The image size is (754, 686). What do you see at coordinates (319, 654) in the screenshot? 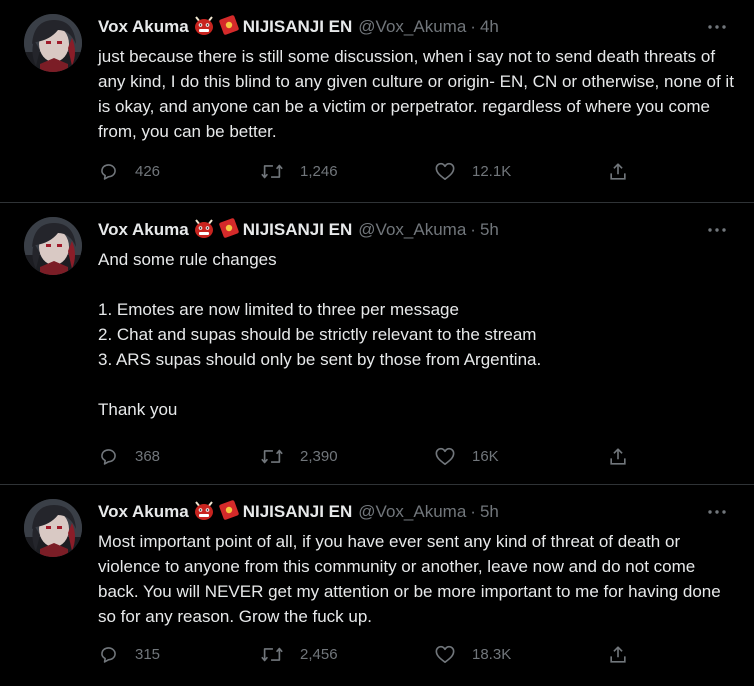
I see `retweet-count: 2,456` at bounding box center [319, 654].